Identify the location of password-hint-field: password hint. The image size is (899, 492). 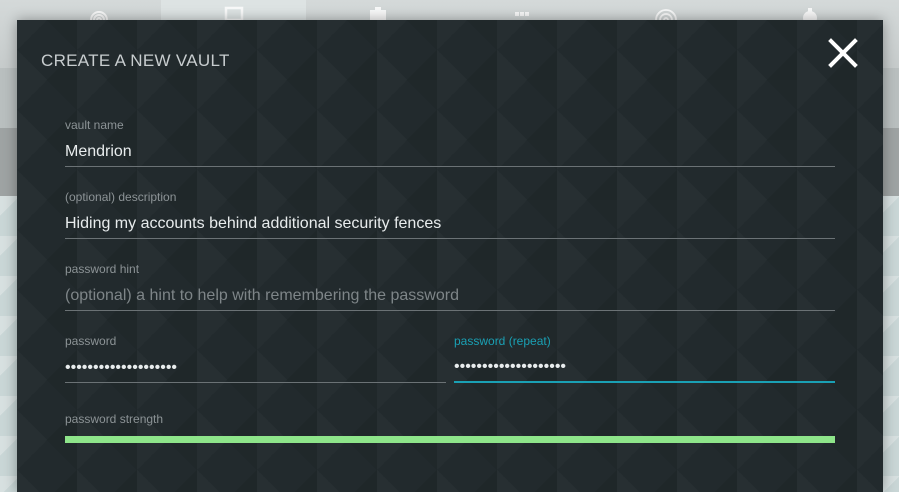
(450, 286).